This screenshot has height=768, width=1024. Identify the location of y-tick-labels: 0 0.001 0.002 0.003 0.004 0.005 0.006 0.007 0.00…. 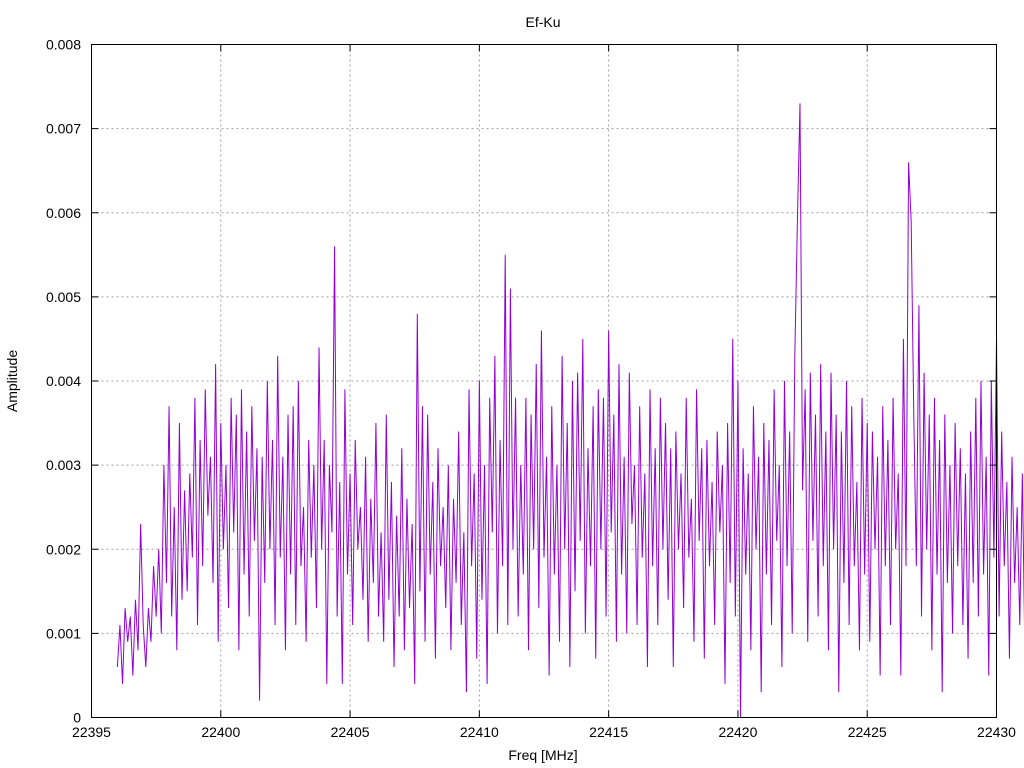
(63, 381).